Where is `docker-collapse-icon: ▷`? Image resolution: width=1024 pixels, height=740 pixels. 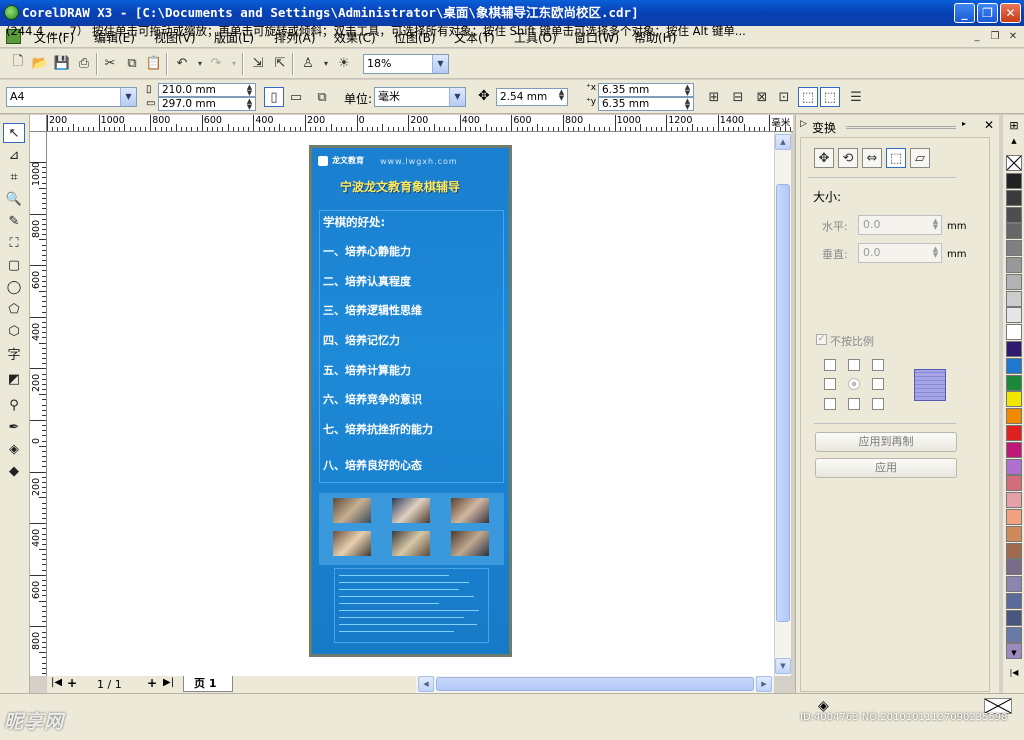 docker-collapse-icon: ▷ is located at coordinates (803, 124).